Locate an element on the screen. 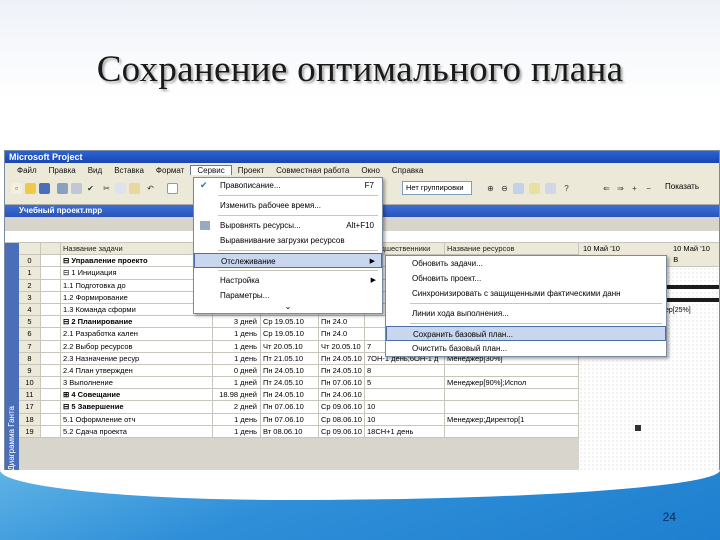 This screenshot has height=540, width=720. duration-cell: 2 дней is located at coordinates (237, 407).